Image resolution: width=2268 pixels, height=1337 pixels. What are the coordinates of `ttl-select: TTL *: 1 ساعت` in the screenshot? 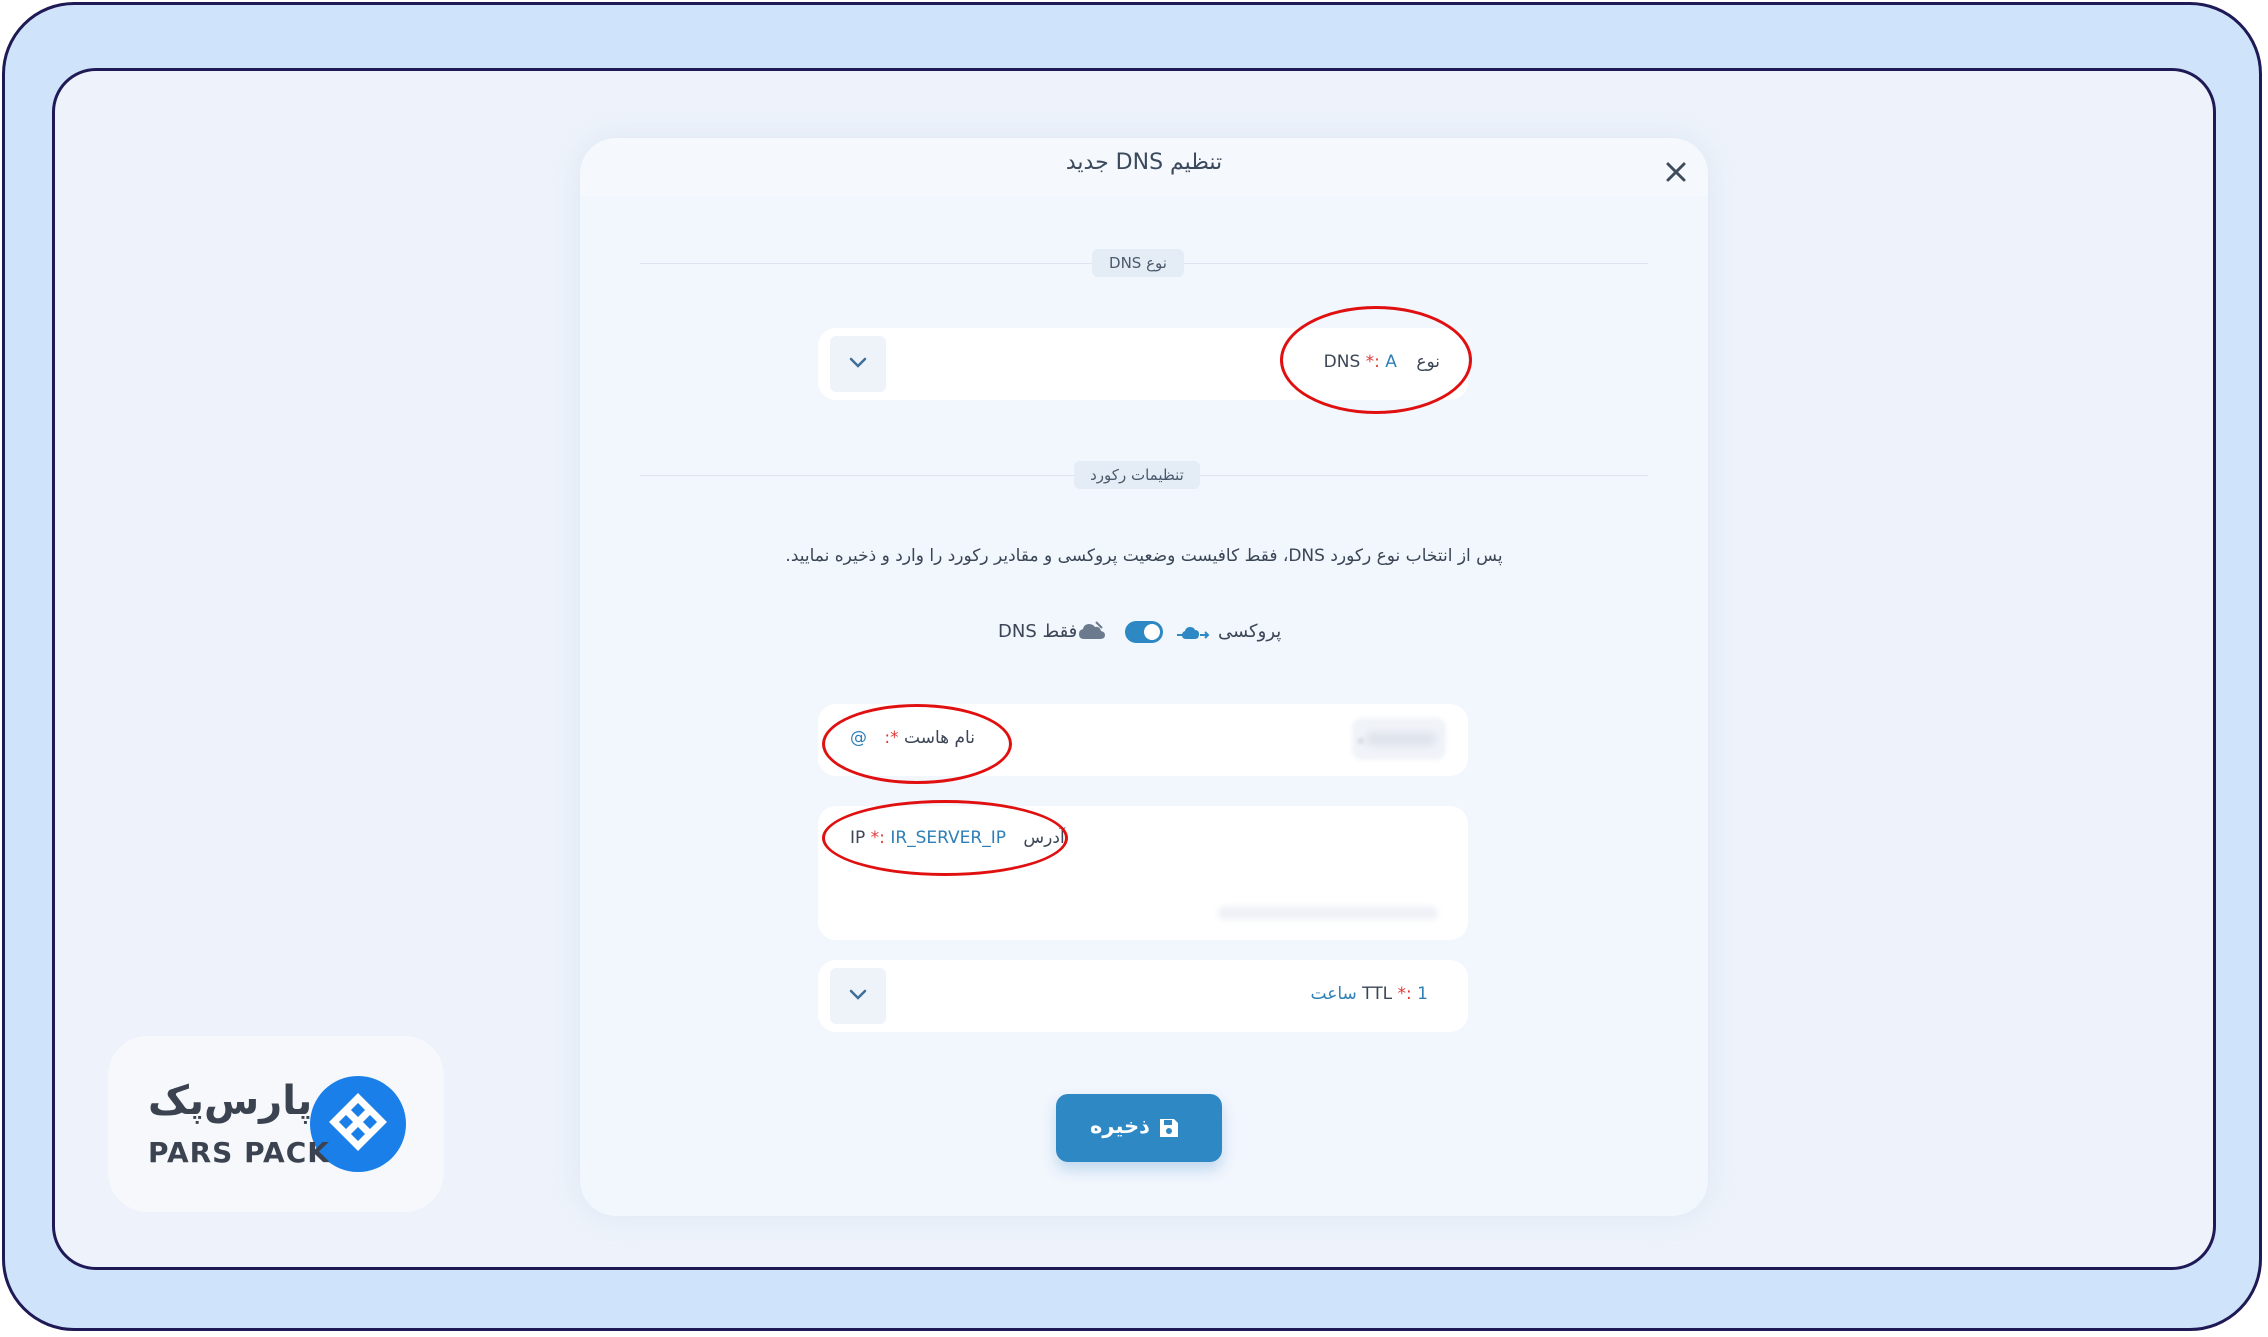 It's located at (1143, 996).